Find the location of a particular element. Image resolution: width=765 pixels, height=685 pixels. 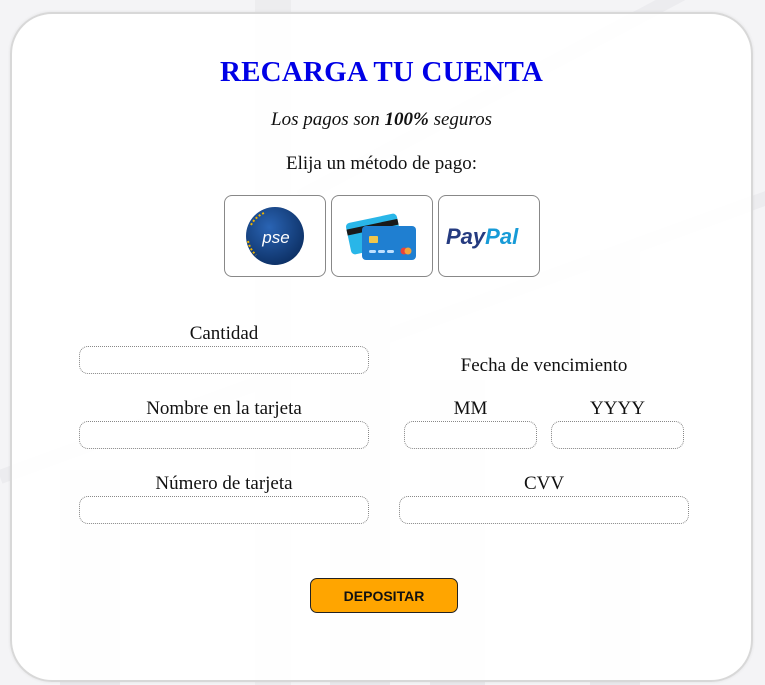

amount-input is located at coordinates (224, 360).